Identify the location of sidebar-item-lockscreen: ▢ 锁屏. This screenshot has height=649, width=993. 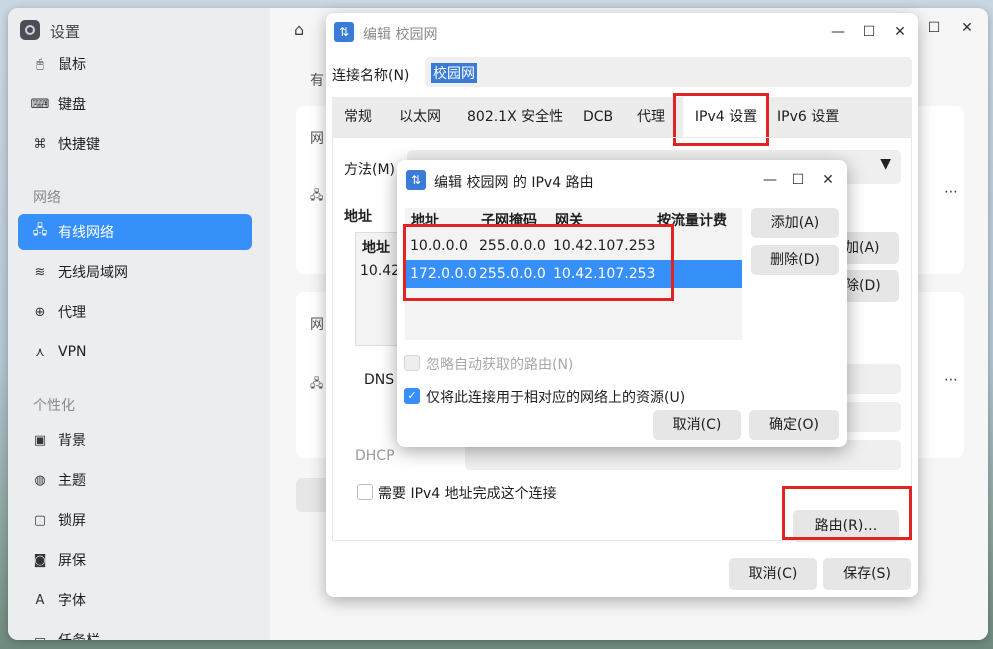
(135, 520).